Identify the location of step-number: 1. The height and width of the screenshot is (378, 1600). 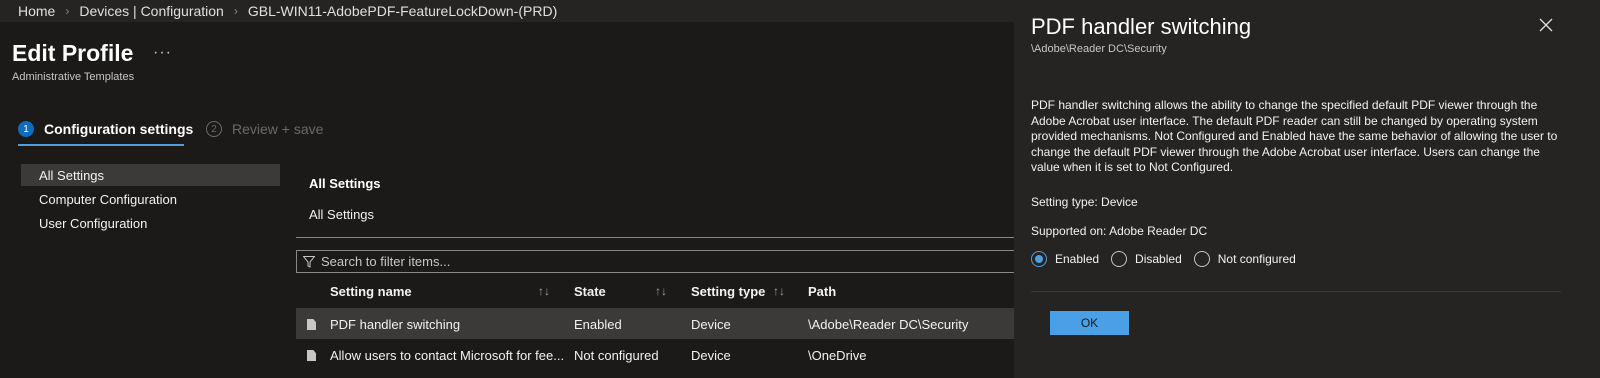
(26, 129).